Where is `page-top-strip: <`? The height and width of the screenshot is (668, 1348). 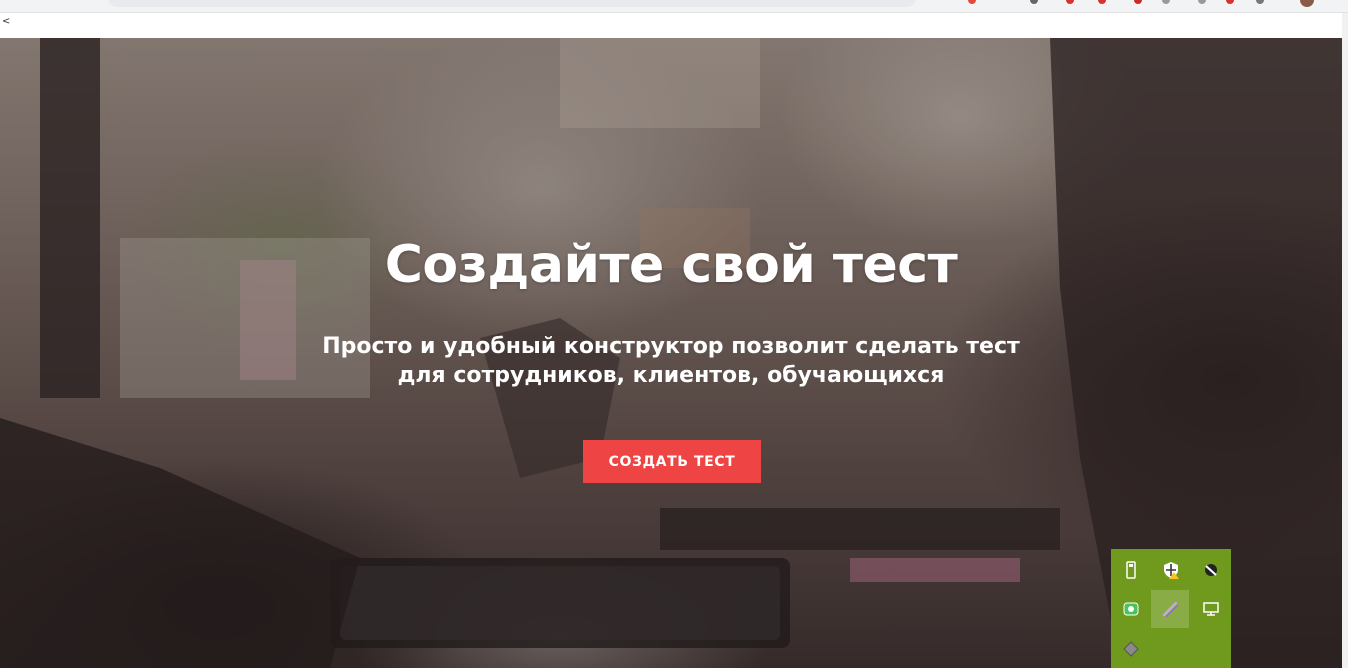 page-top-strip: < is located at coordinates (671, 25).